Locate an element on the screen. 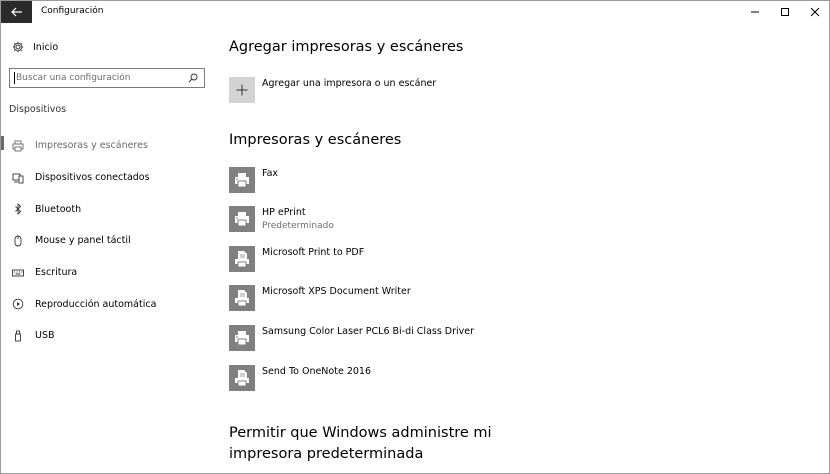  sidebar-item-label: Impresoras y escáneres is located at coordinates (91, 146).